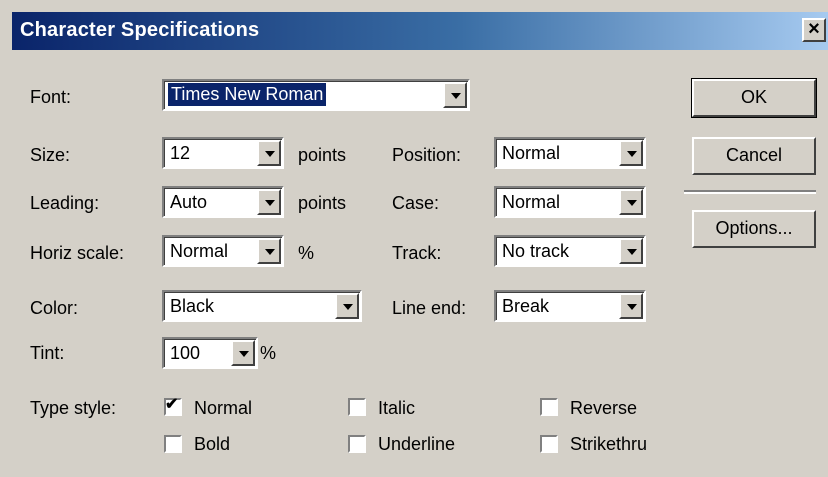 This screenshot has width=828, height=477. Describe the element at coordinates (140, 30) in the screenshot. I see `dialog-title: Character Specifications` at that location.